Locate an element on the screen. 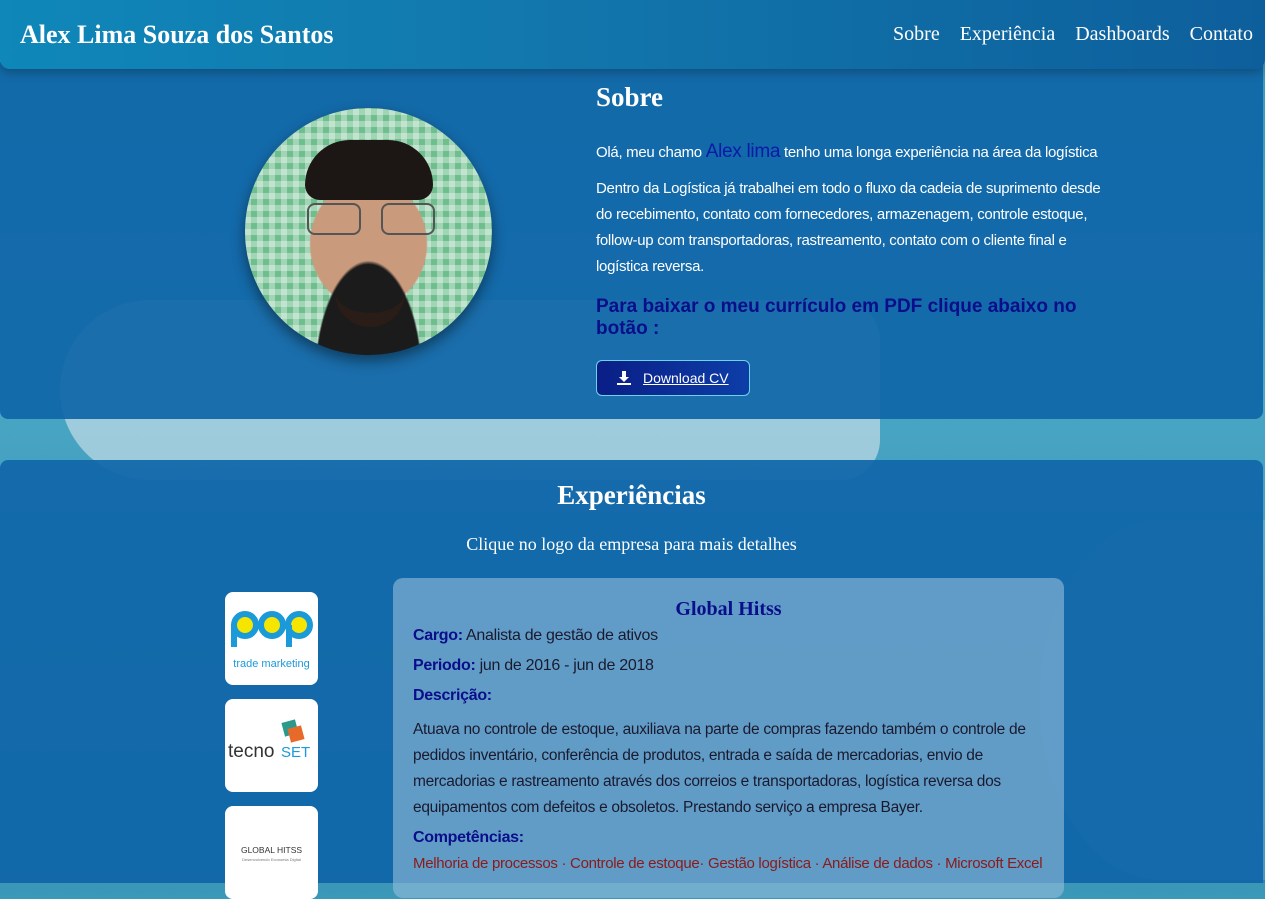  competencias-label: Competências: is located at coordinates (468, 837).